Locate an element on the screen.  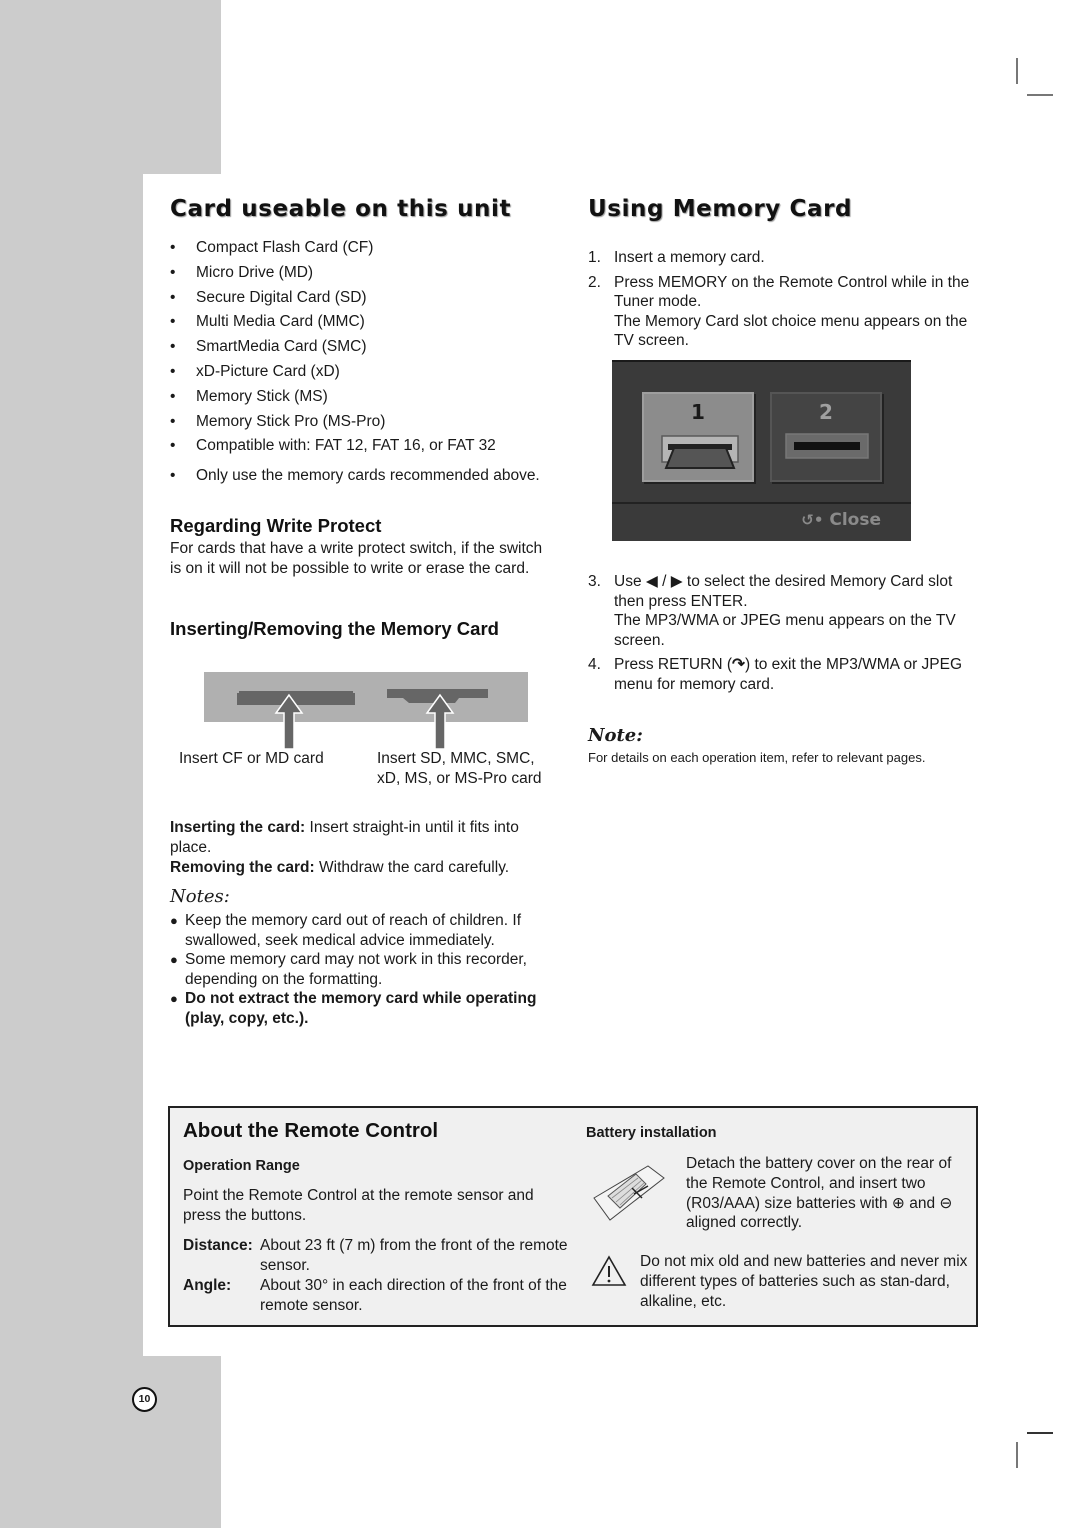
cf-slot is located at coordinates (296, 698).